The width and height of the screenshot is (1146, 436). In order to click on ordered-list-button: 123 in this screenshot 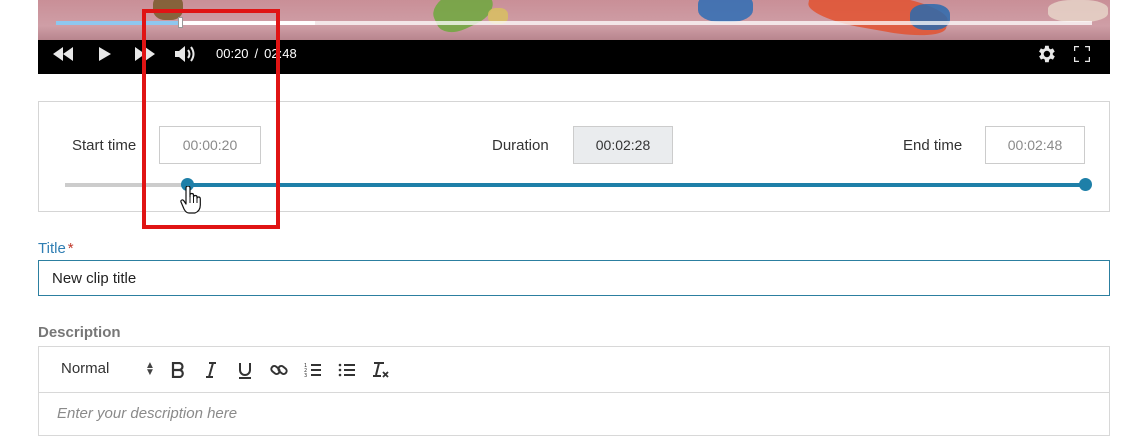, I will do `click(313, 370)`.